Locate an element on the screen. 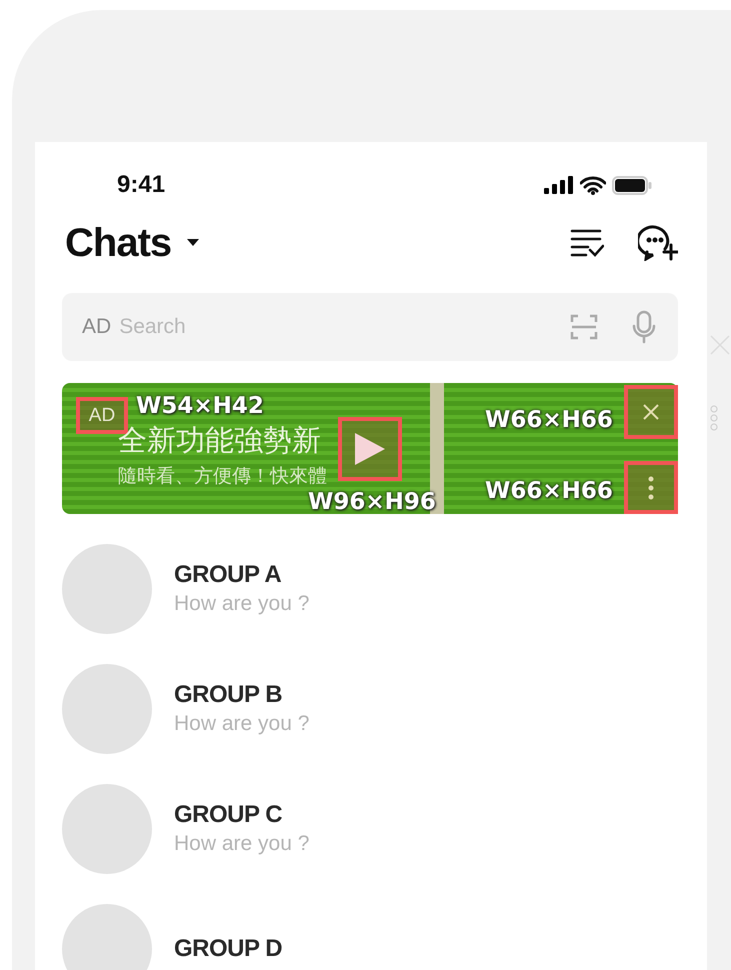 The image size is (731, 970). battery-icon is located at coordinates (632, 185).